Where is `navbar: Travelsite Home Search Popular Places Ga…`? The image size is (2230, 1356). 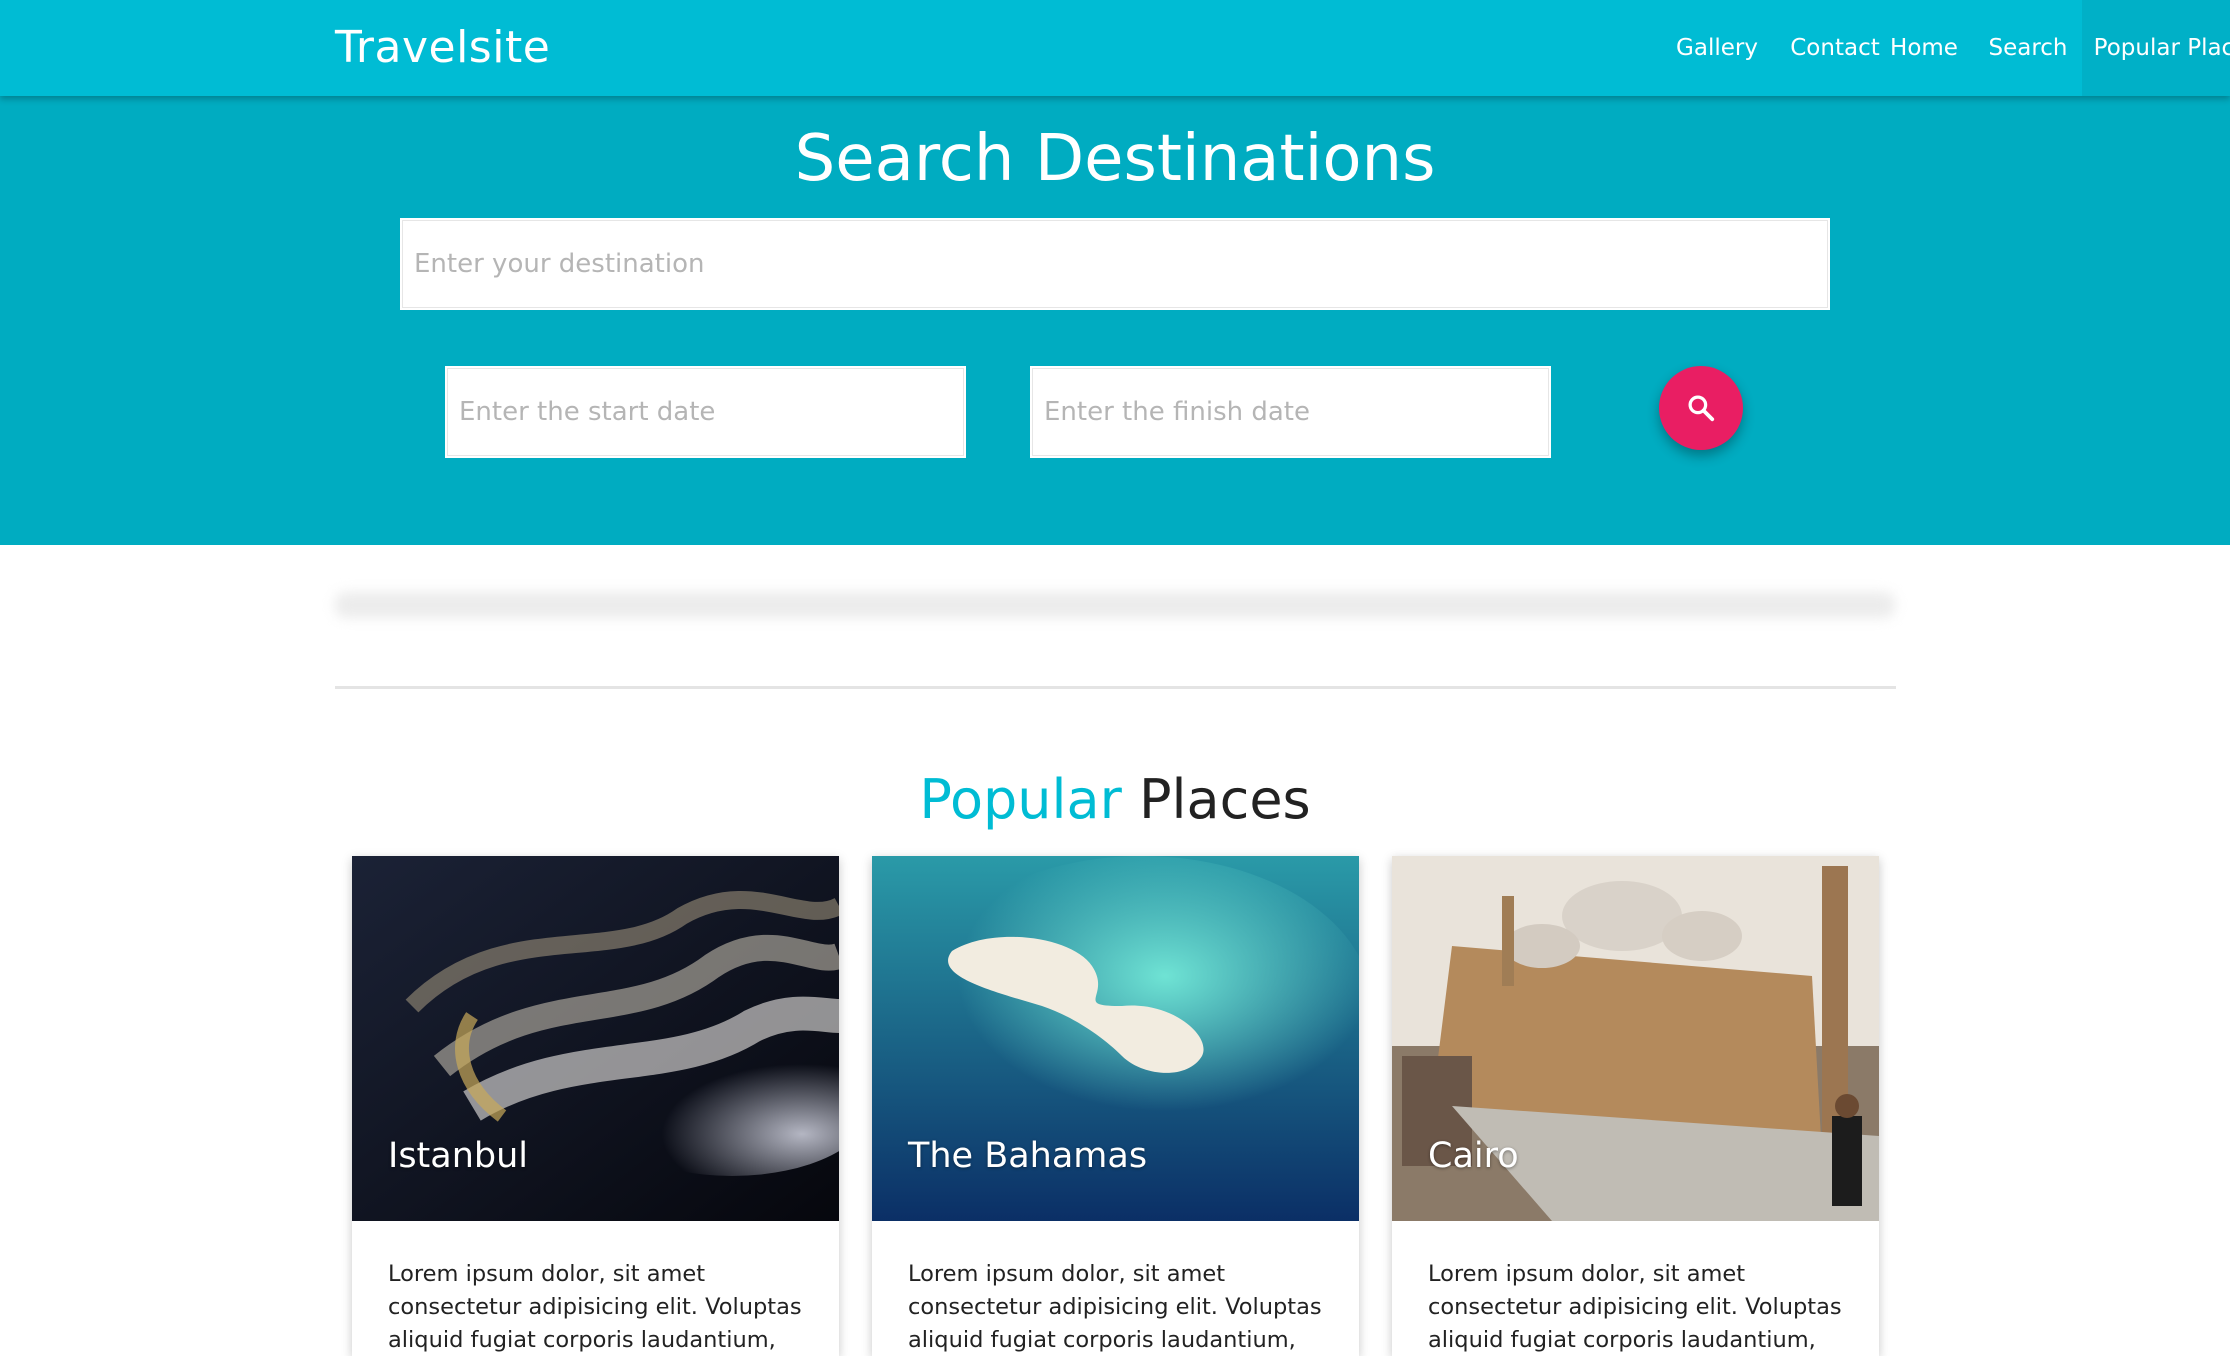 navbar: Travelsite Home Search Popular Places Ga… is located at coordinates (1115, 48).